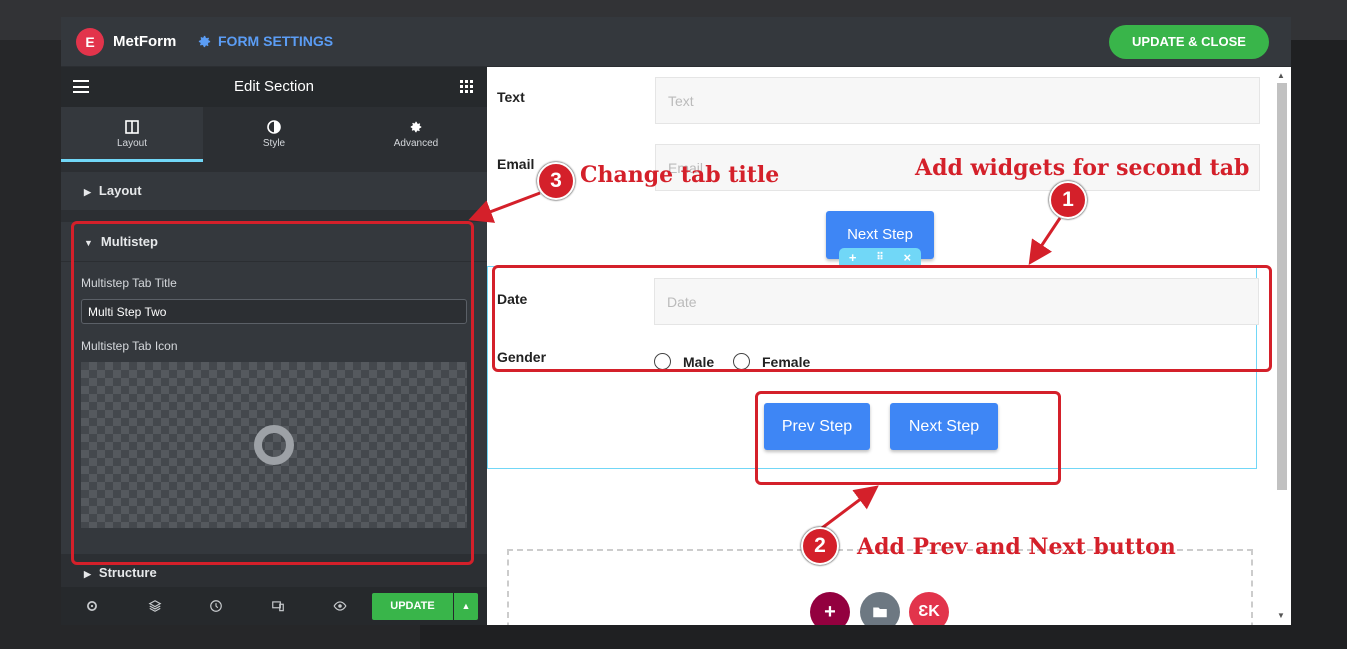  What do you see at coordinates (957, 100) in the screenshot?
I see `text-field-input: Text` at bounding box center [957, 100].